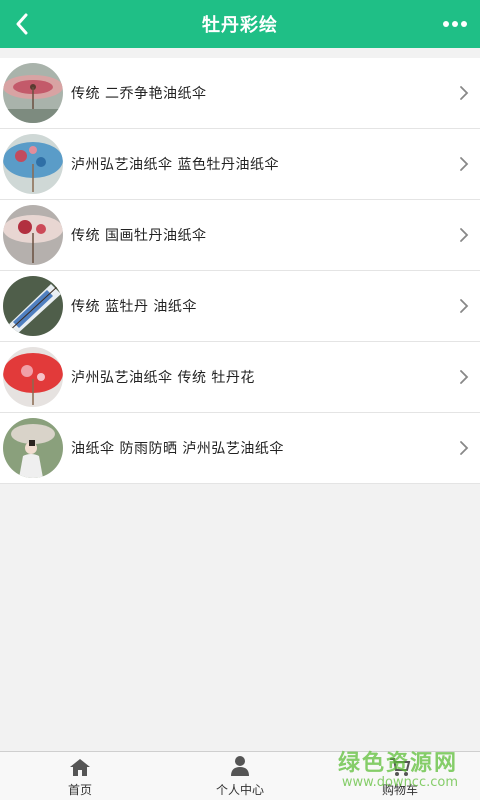 Image resolution: width=480 pixels, height=800 pixels. I want to click on product-title: 传统 国画牡丹油纸伞, so click(139, 236).